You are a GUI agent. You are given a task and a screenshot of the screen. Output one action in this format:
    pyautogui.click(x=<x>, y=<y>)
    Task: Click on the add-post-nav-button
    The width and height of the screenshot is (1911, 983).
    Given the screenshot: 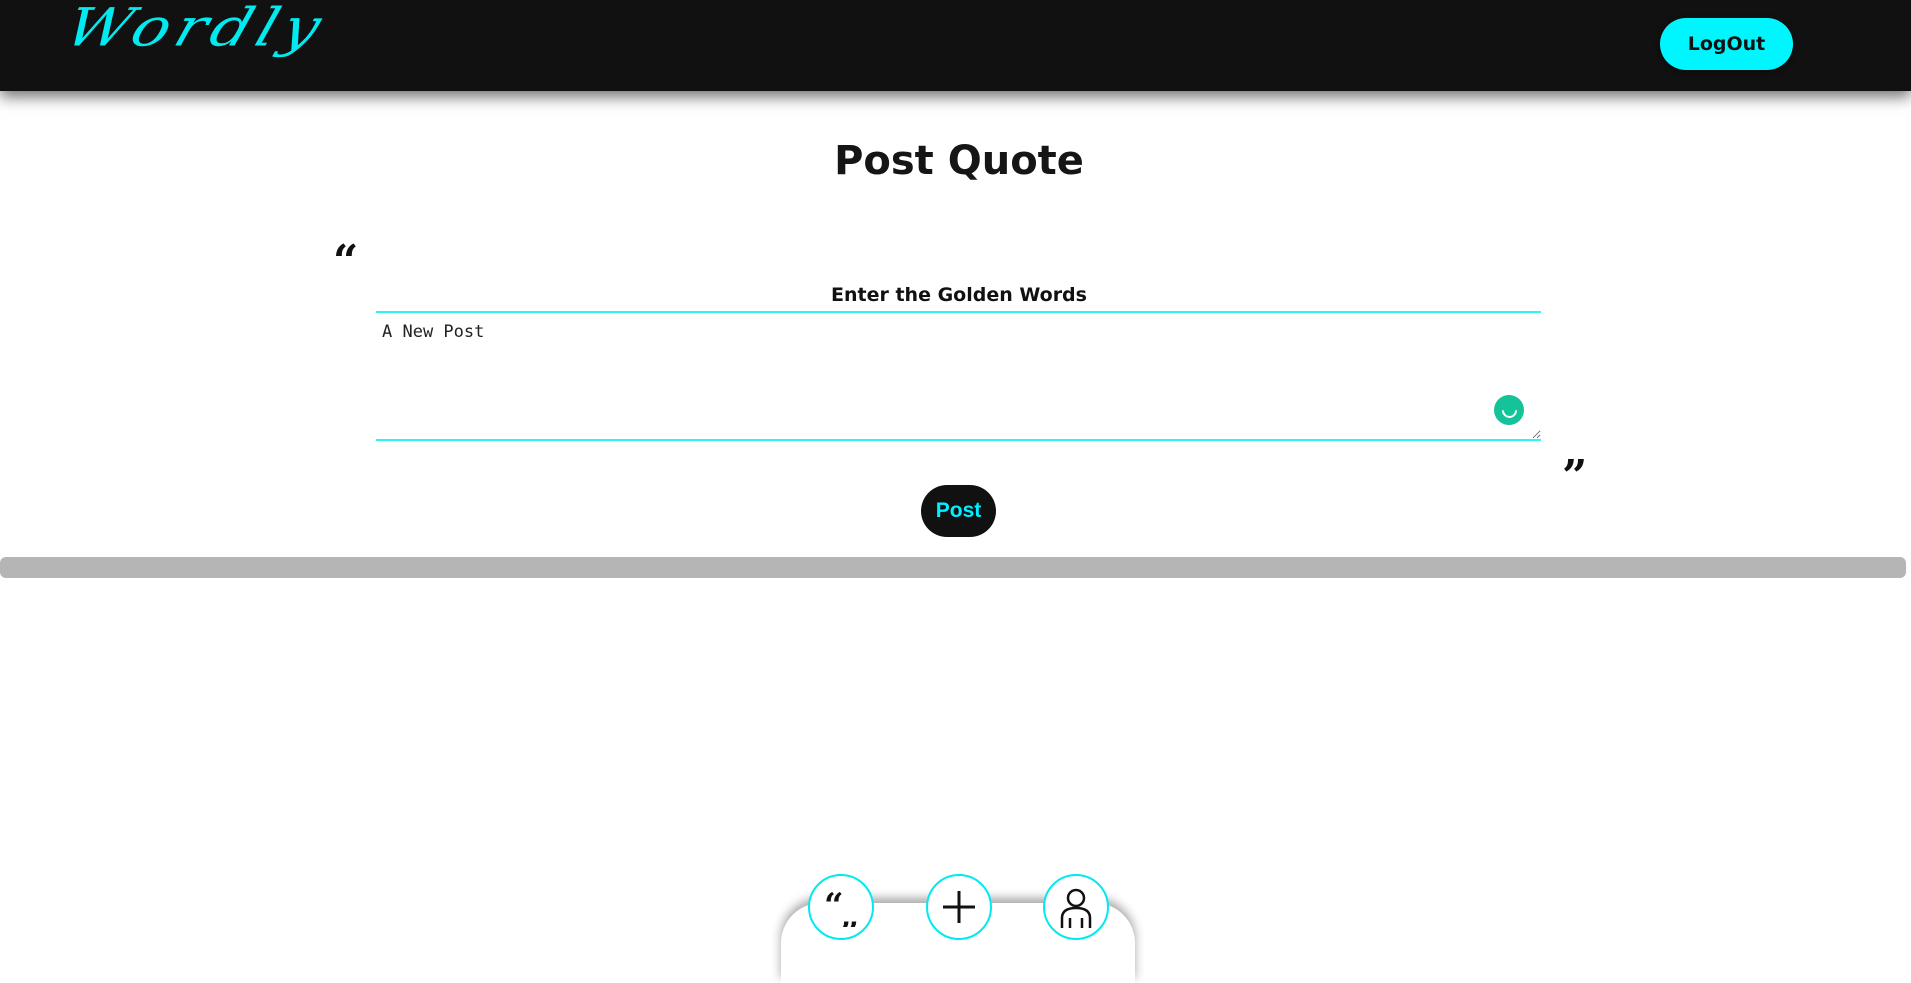 What is the action you would take?
    pyautogui.click(x=959, y=907)
    